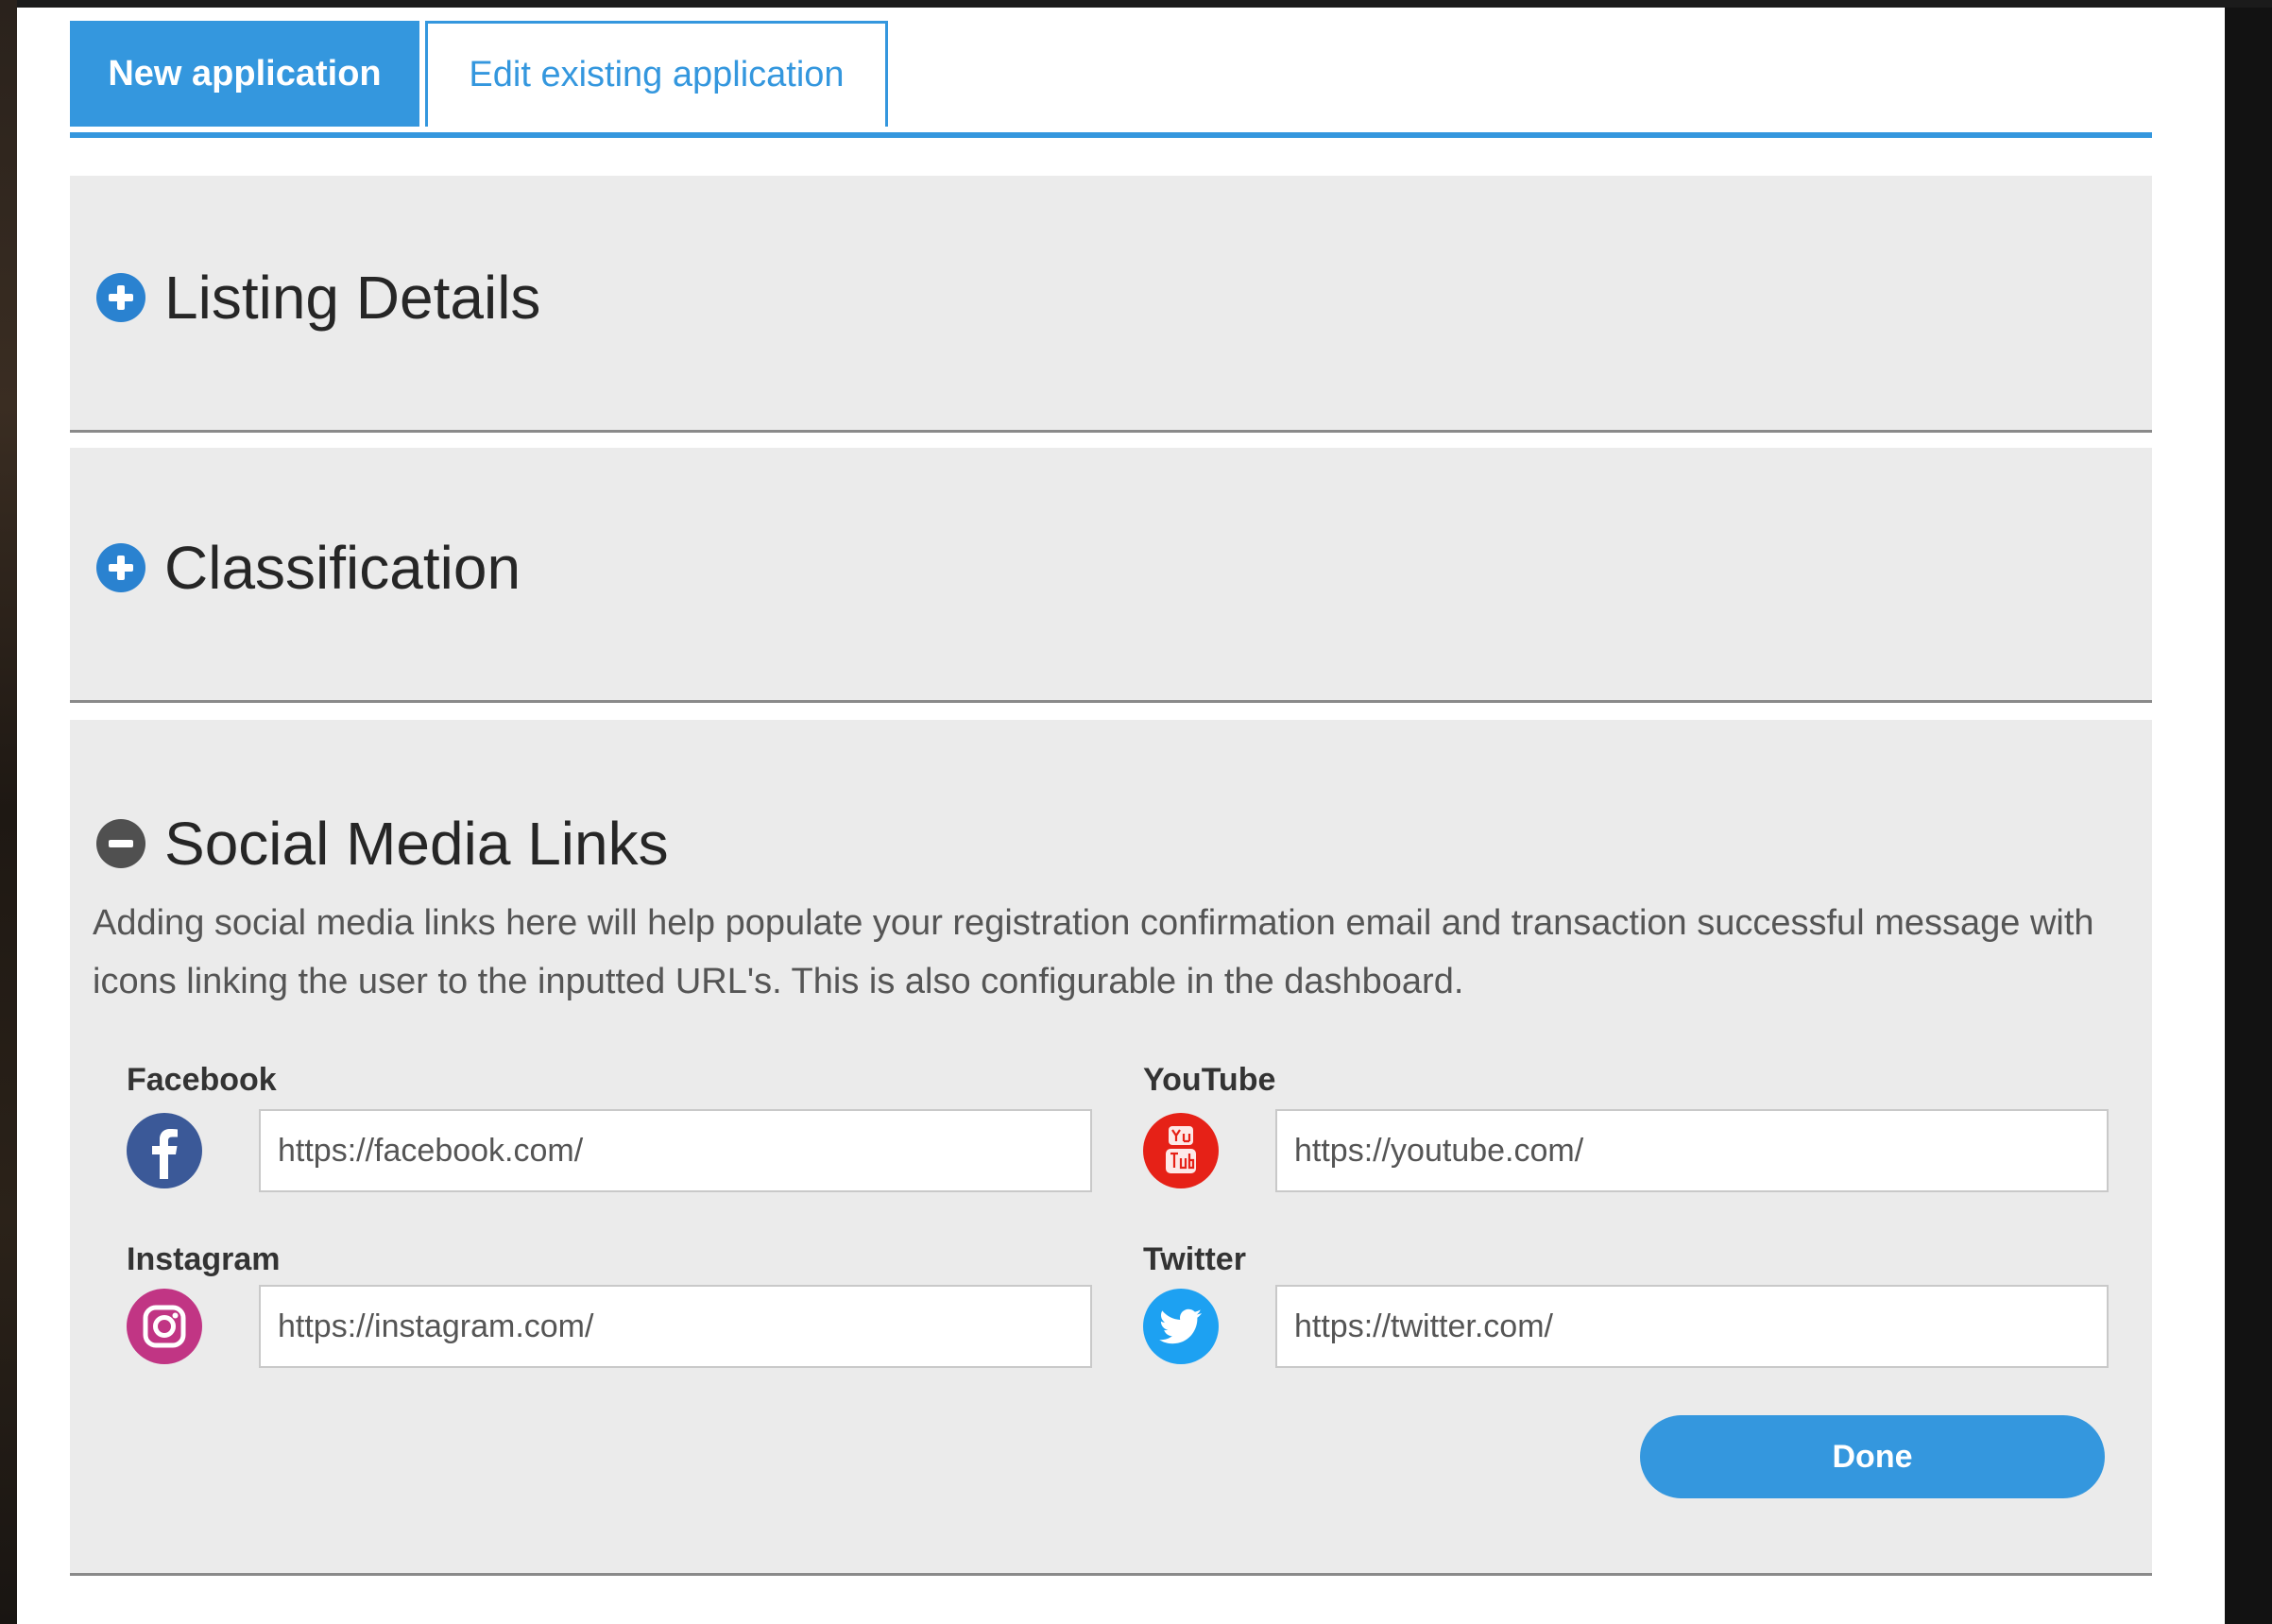  What do you see at coordinates (1111, 304) in the screenshot?
I see `listing-details-section: Listing Details` at bounding box center [1111, 304].